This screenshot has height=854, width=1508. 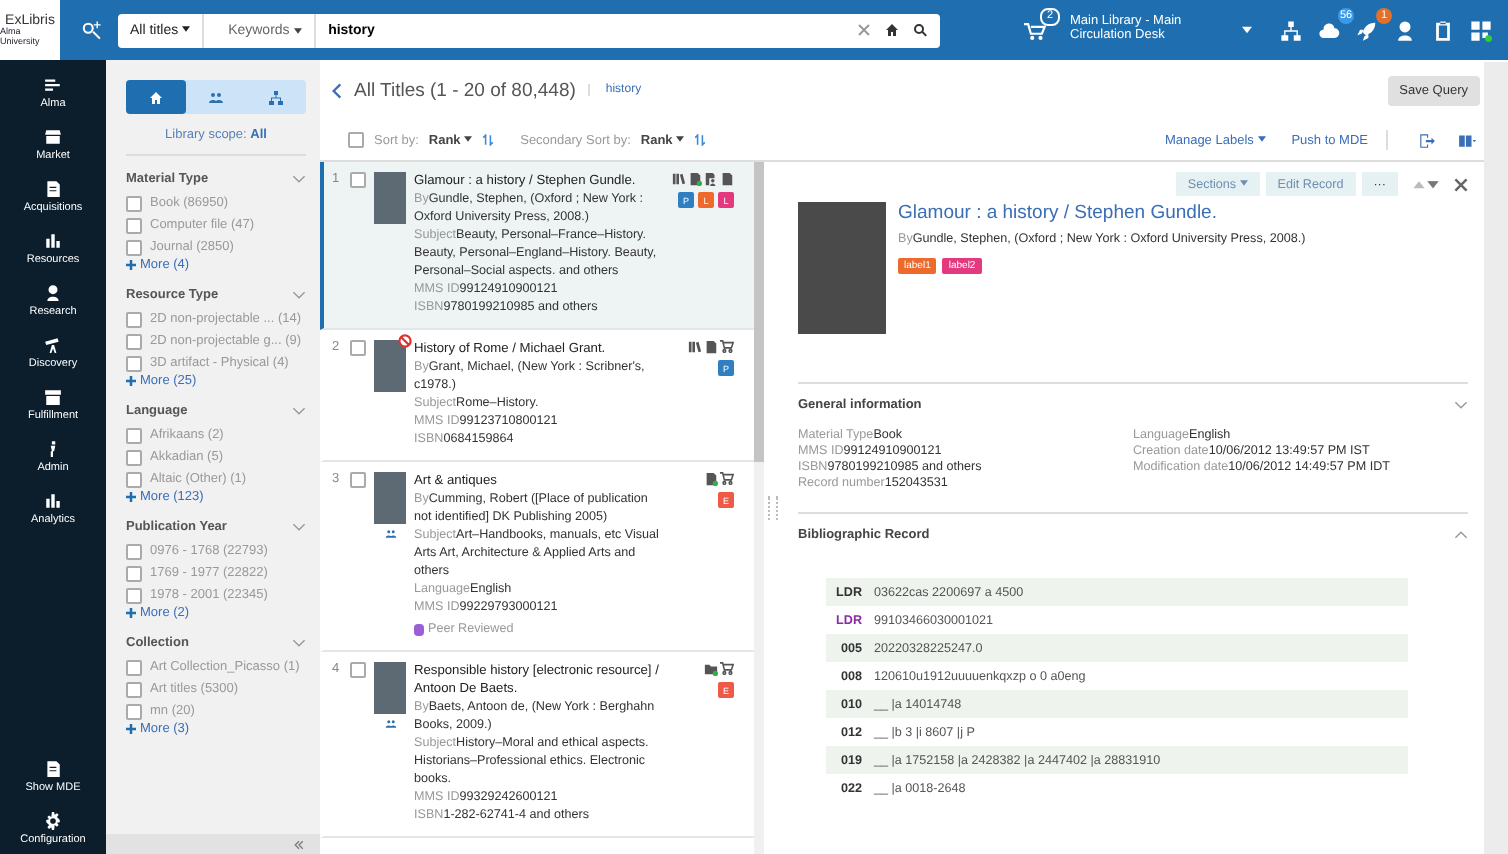 What do you see at coordinates (53, 344) in the screenshot?
I see `telescope-icon` at bounding box center [53, 344].